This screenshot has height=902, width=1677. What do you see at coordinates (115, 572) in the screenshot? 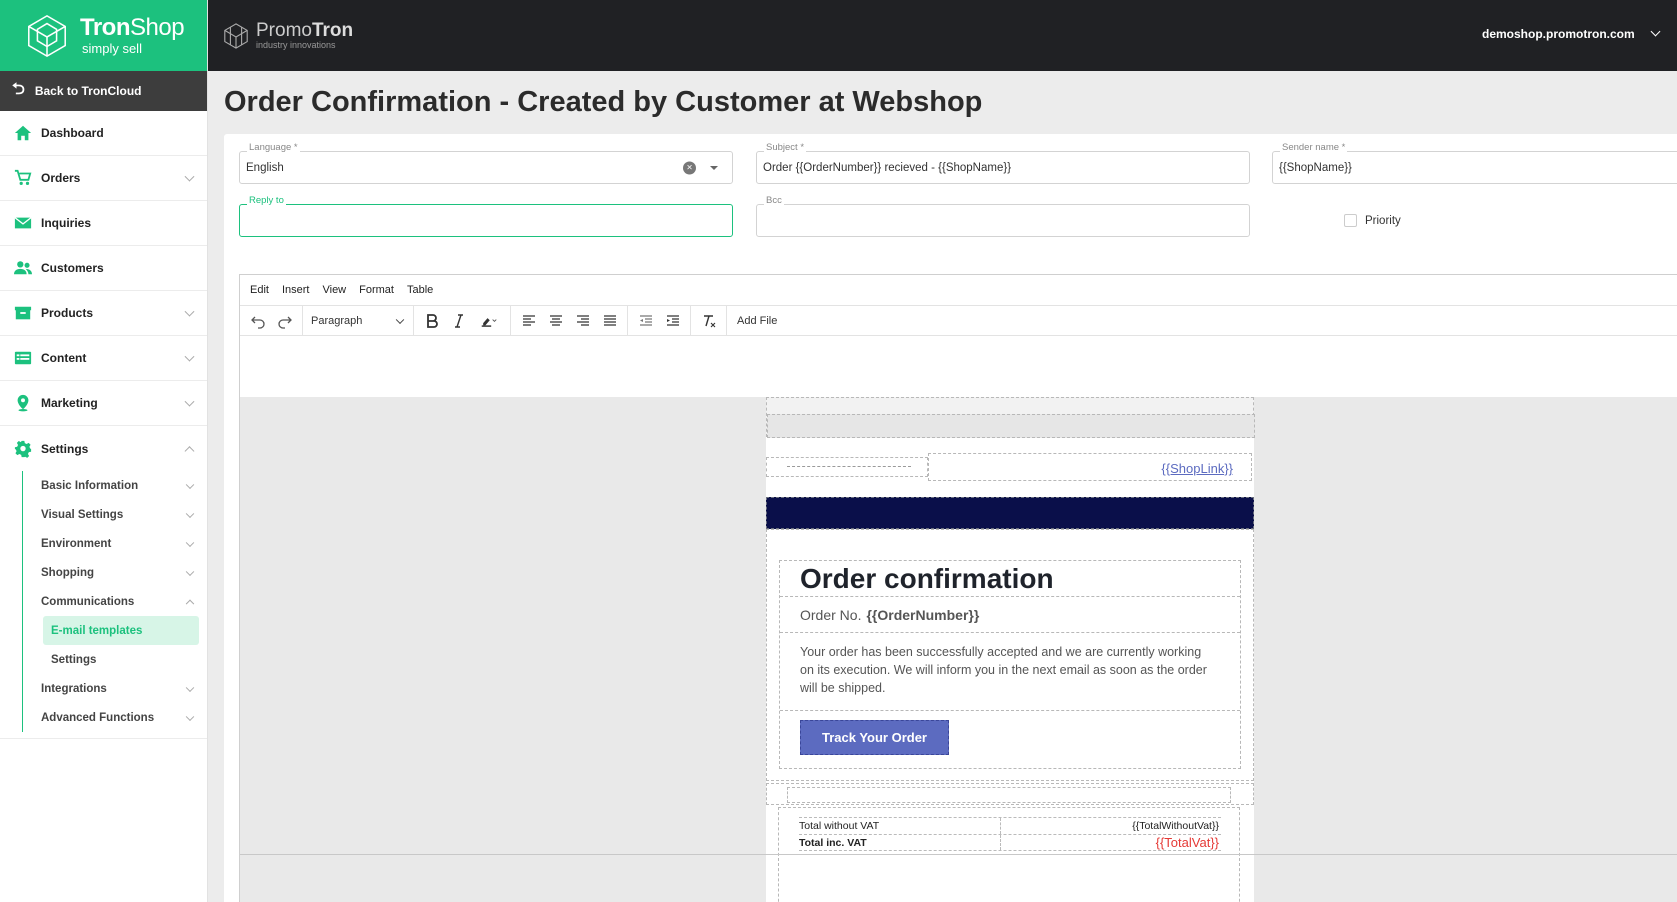
I see `sidebar-subitem-shopping: Shopping` at bounding box center [115, 572].